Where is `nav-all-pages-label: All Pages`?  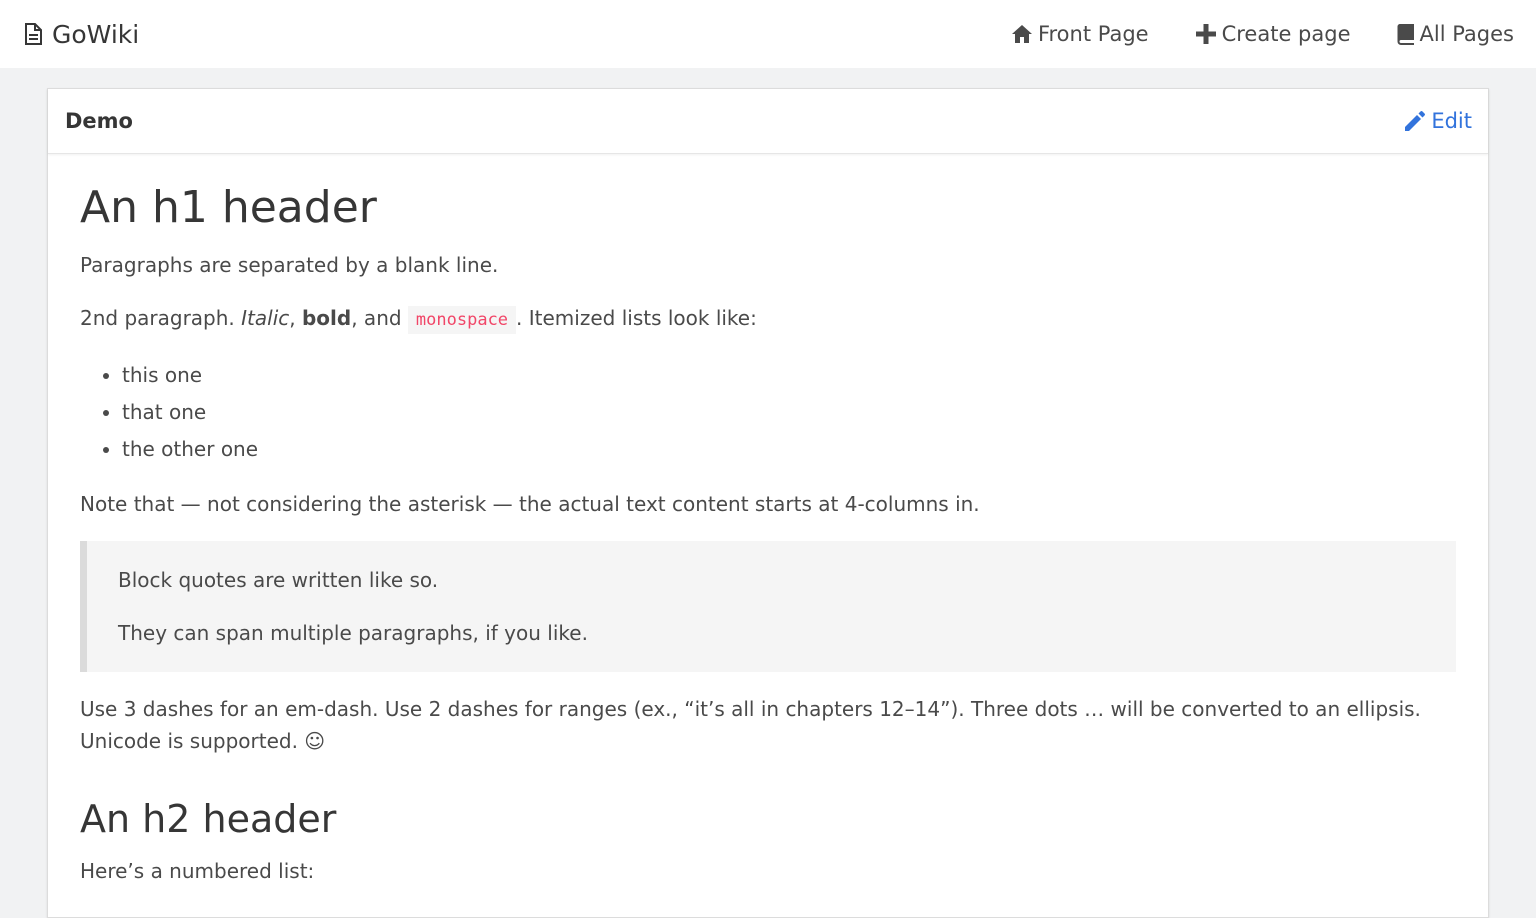 nav-all-pages-label: All Pages is located at coordinates (1467, 34).